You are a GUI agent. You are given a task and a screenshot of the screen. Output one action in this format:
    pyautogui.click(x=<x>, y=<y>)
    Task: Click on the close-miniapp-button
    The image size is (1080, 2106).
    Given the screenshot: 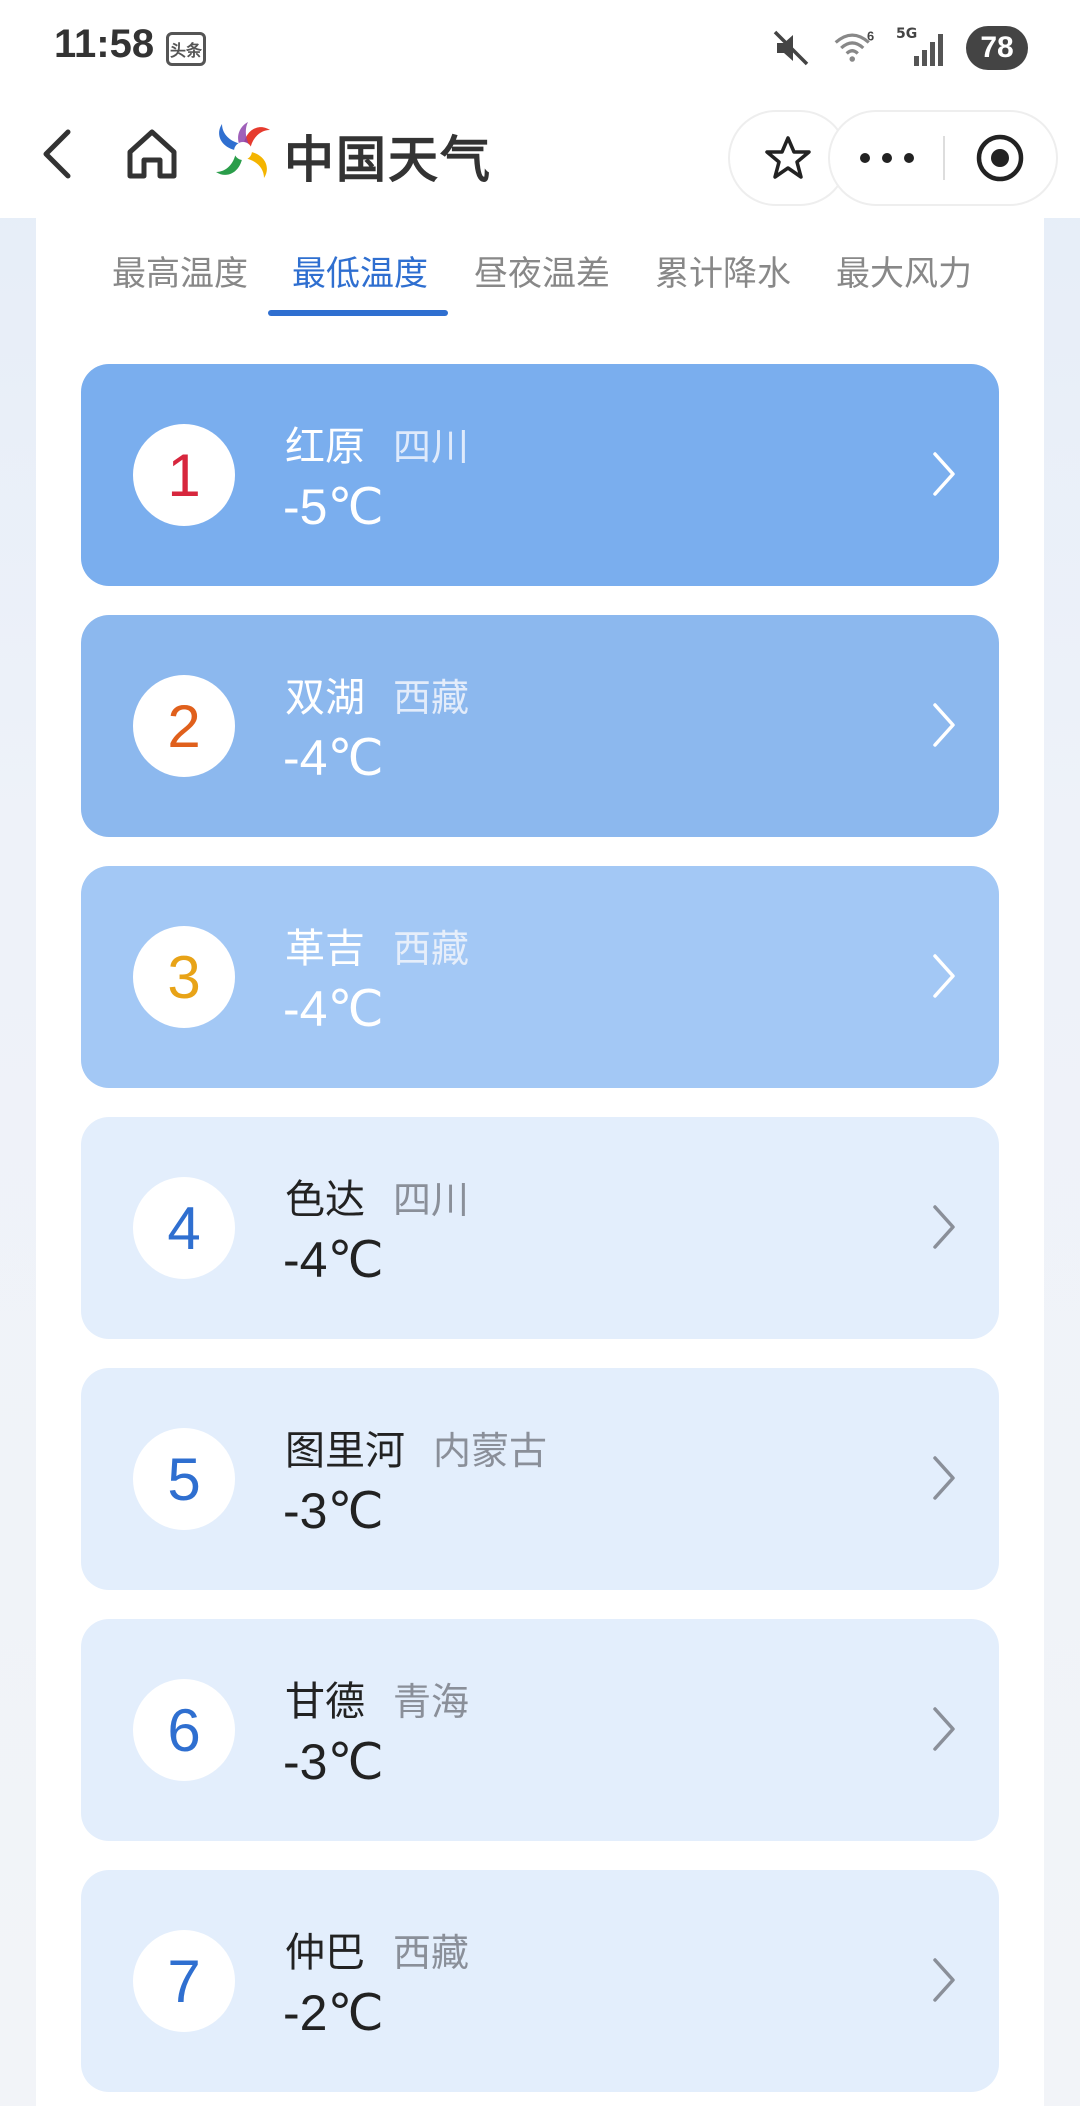 What is the action you would take?
    pyautogui.click(x=1000, y=158)
    